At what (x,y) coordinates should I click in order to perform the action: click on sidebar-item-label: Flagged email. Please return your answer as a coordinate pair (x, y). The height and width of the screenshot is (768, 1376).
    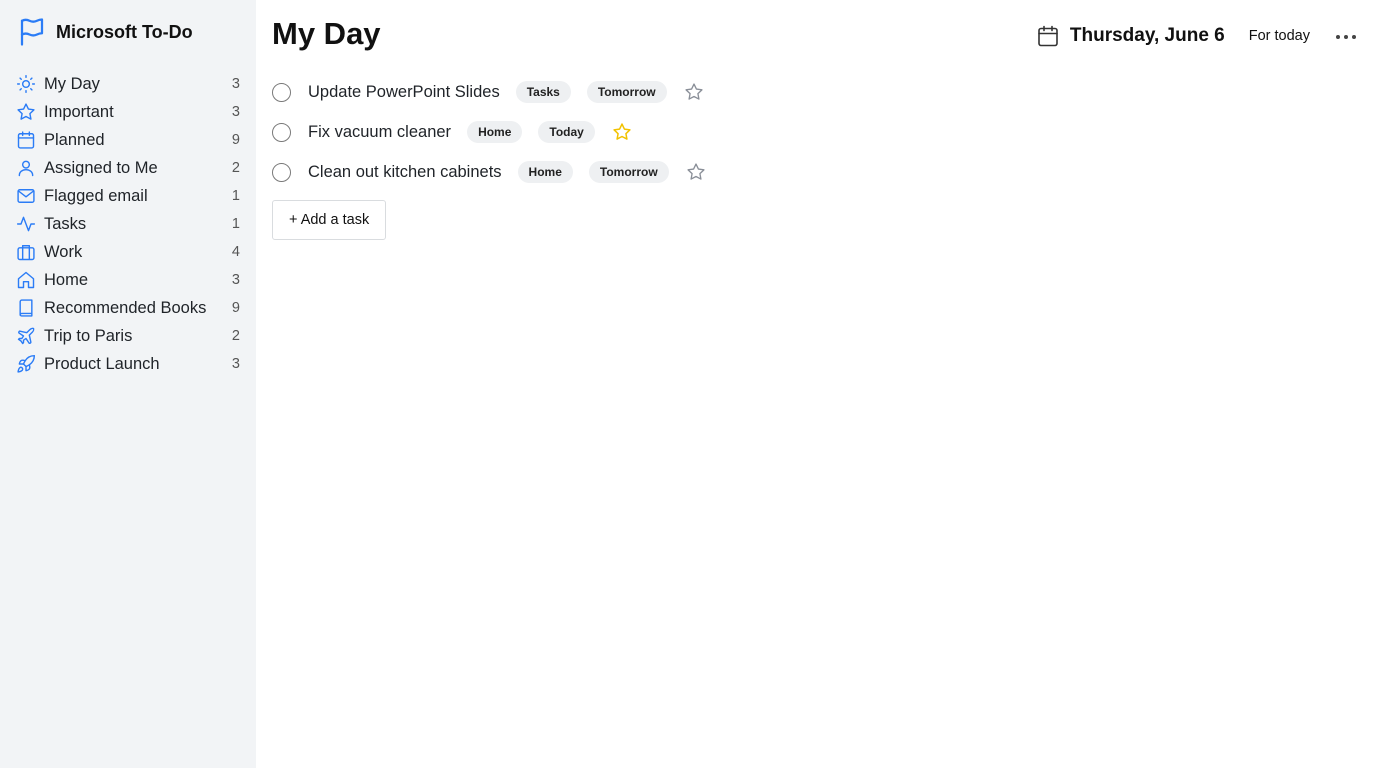
    Looking at the image, I should click on (96, 195).